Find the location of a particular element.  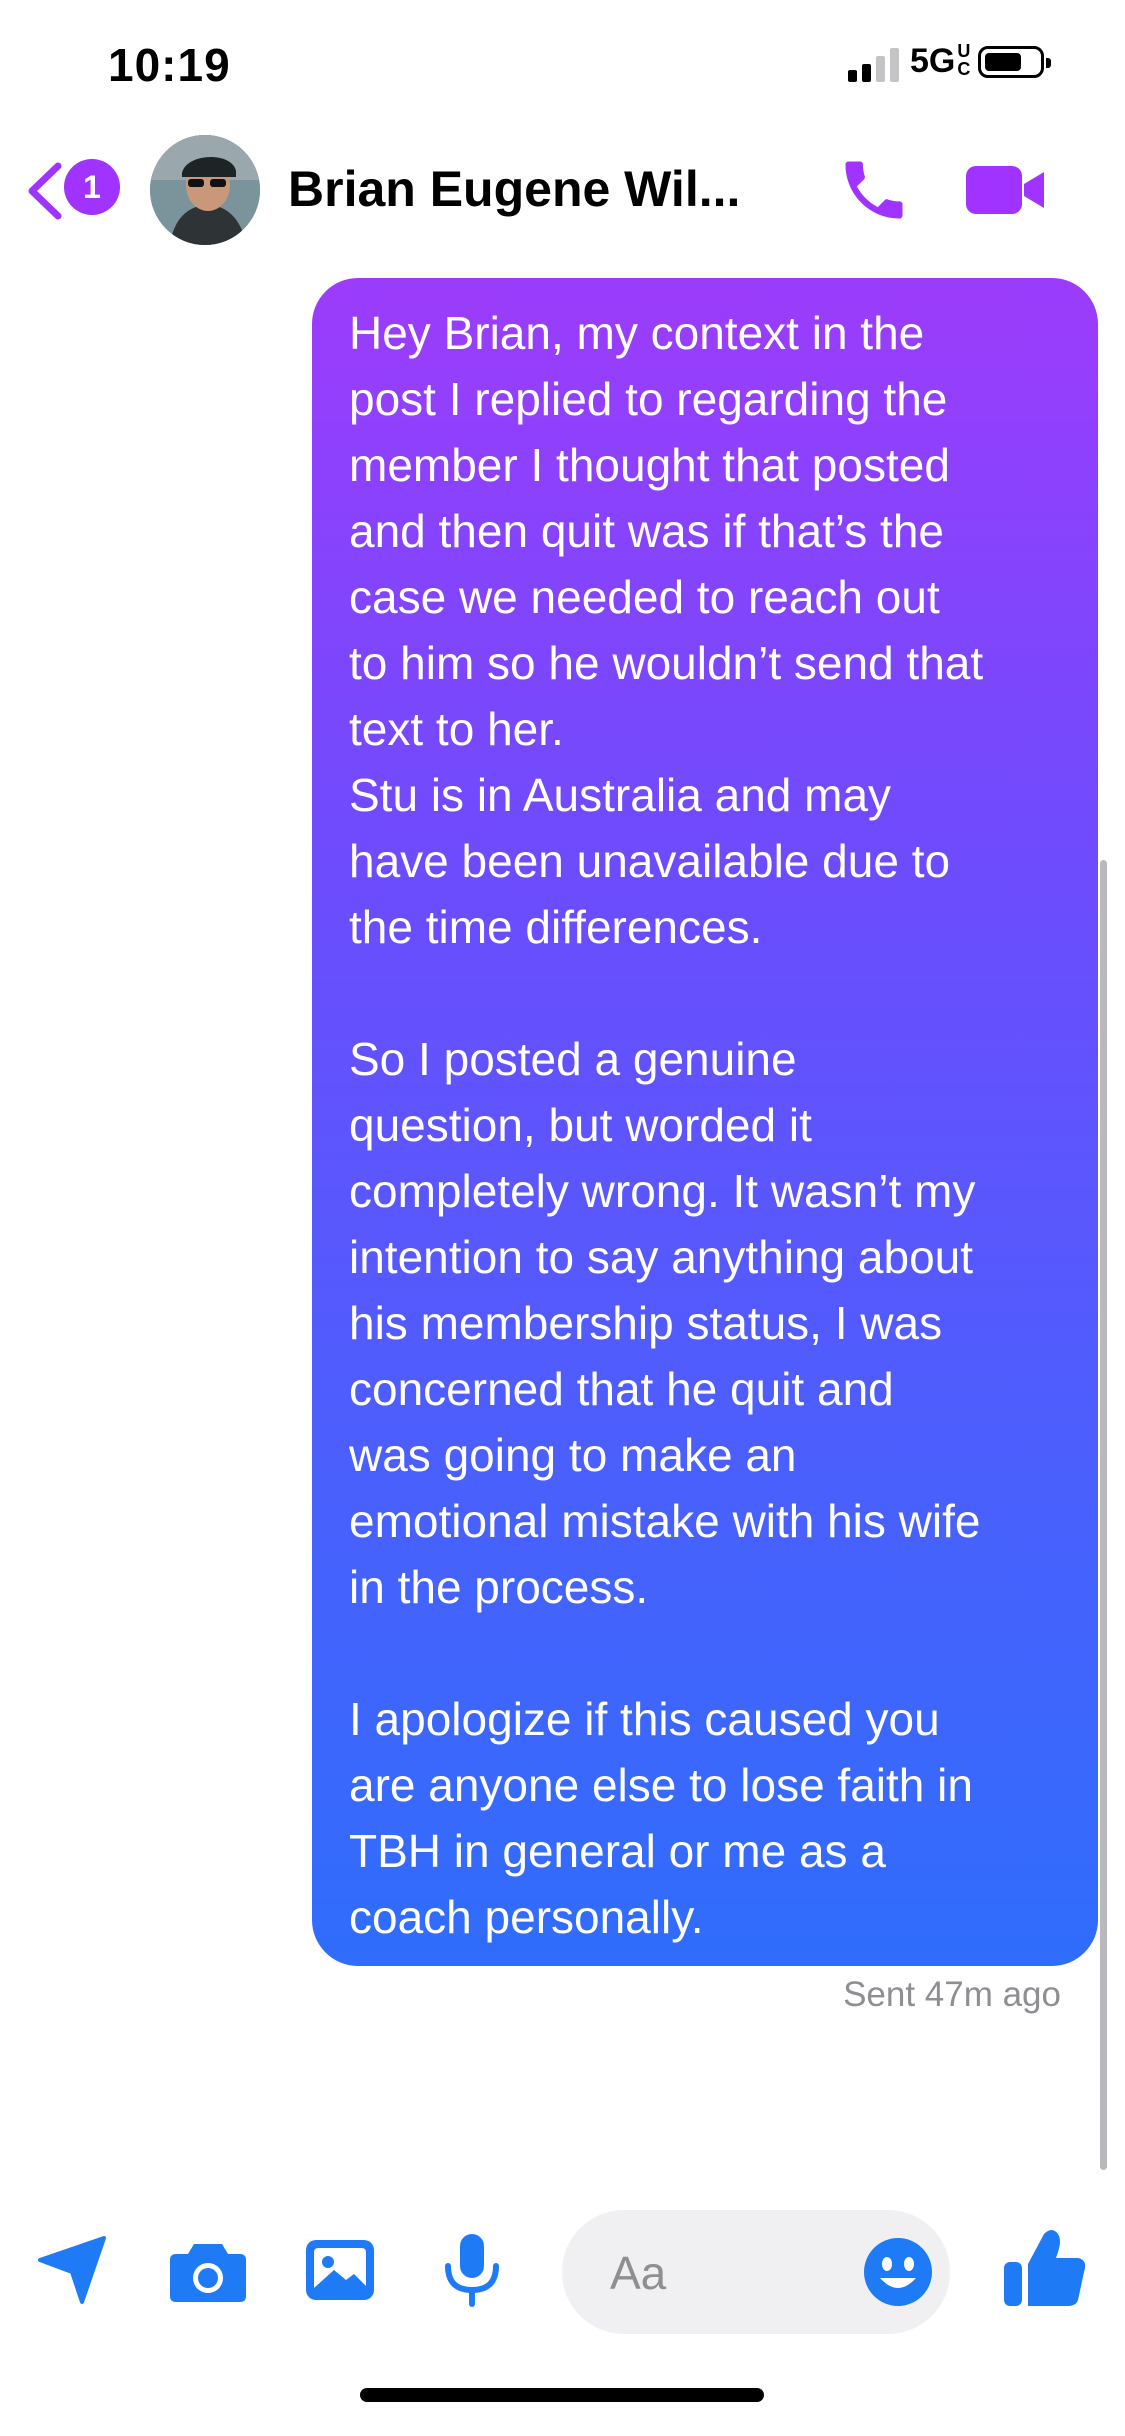

video-call-button is located at coordinates (1005, 190).